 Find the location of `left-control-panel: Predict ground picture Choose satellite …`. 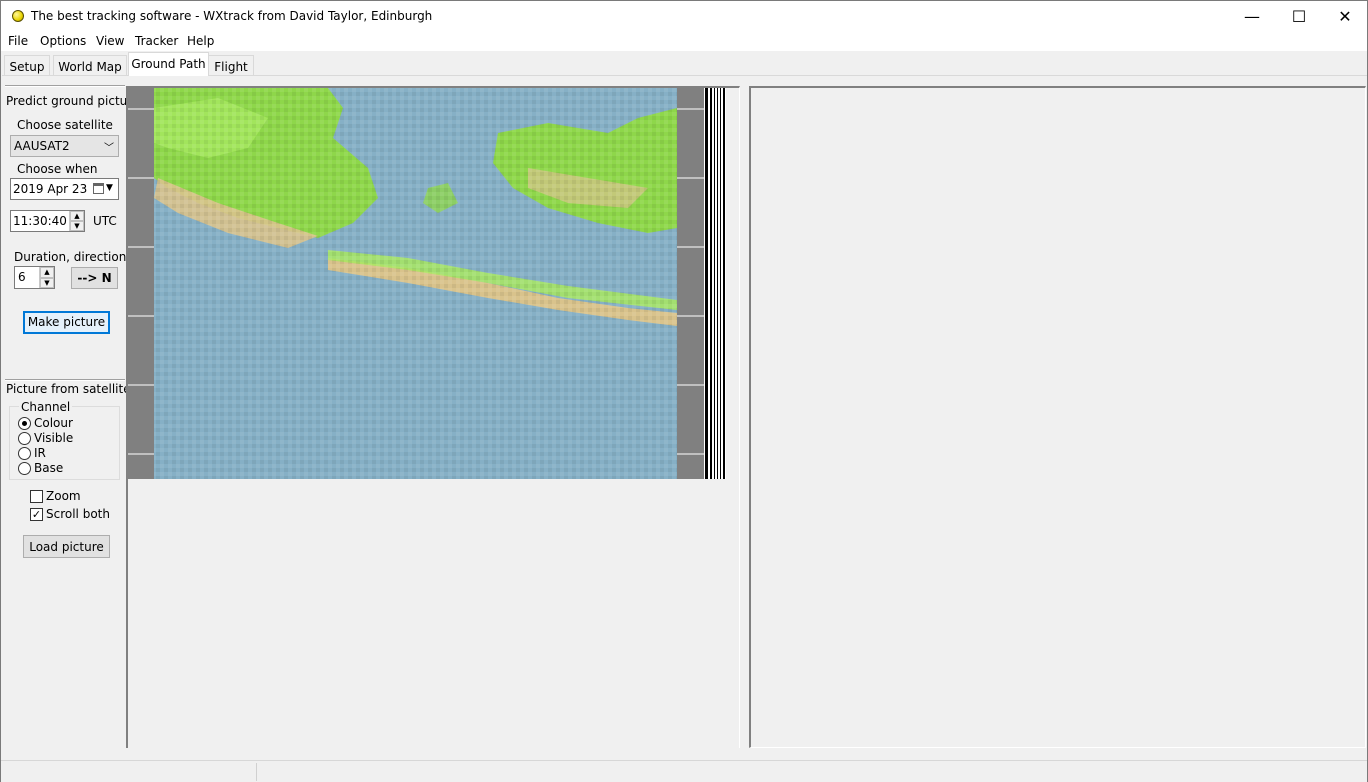

left-control-panel: Predict ground picture Choose satellite … is located at coordinates (71, 417).